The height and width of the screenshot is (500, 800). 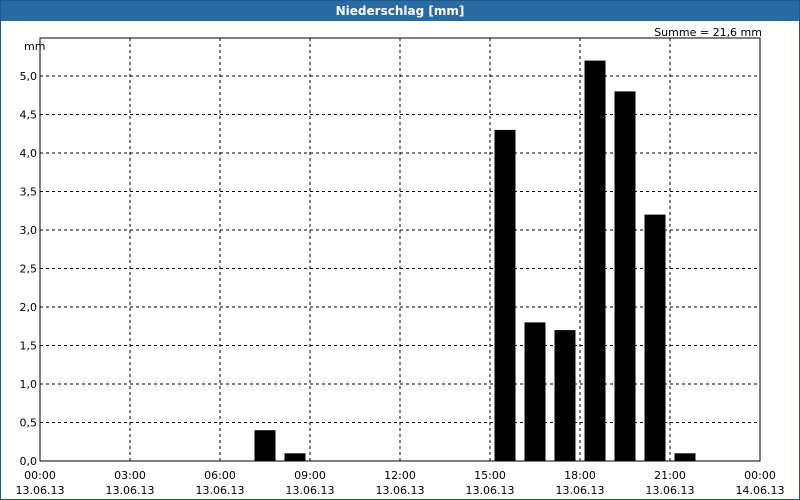 What do you see at coordinates (130, 475) in the screenshot?
I see `x-tick-time: 03:00` at bounding box center [130, 475].